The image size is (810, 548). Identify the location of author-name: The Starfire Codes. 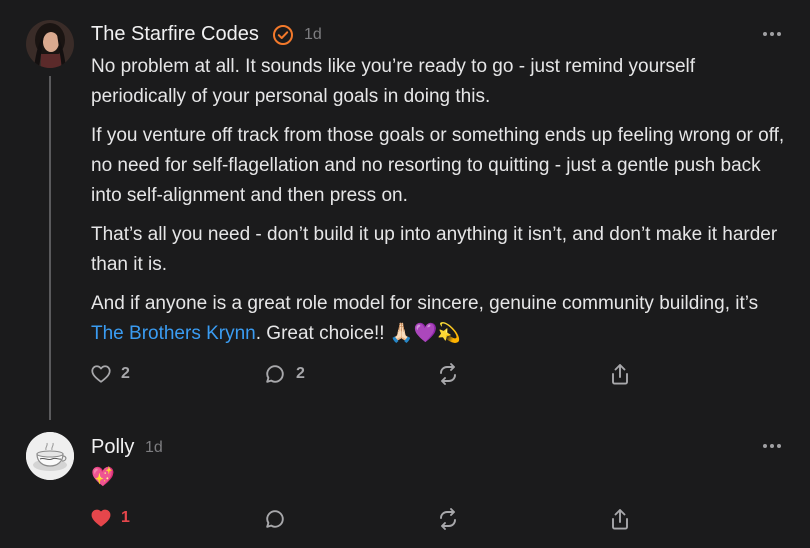
(175, 34).